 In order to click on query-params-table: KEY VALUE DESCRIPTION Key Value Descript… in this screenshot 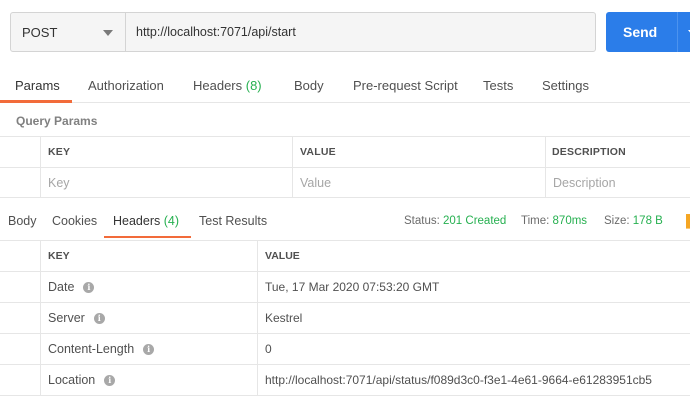, I will do `click(345, 167)`.